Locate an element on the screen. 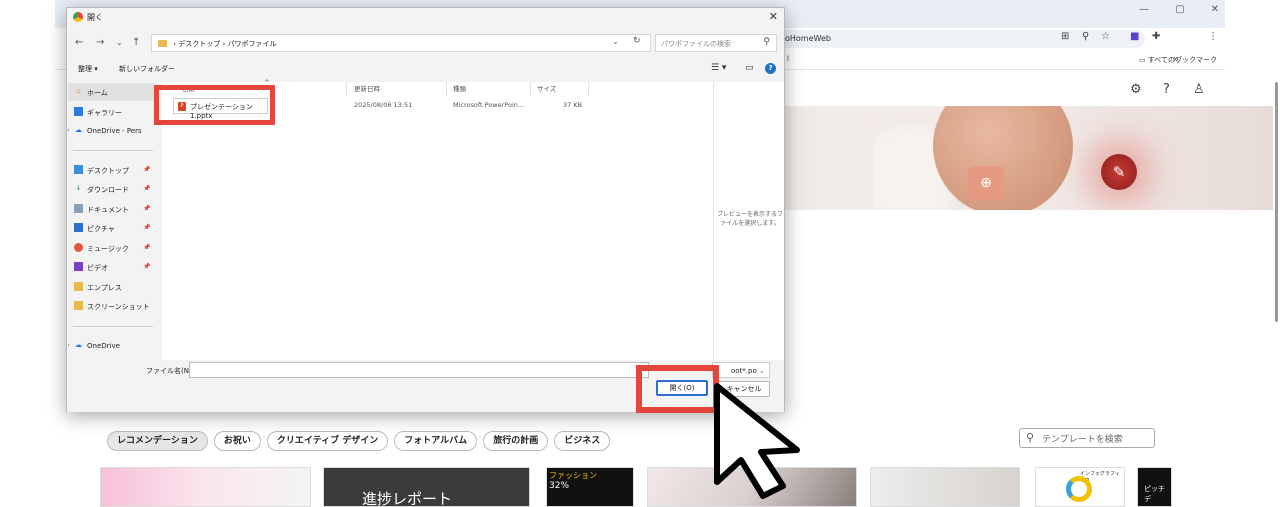 The width and height of the screenshot is (1280, 507). donut-chart-icon is located at coordinates (1079, 489).